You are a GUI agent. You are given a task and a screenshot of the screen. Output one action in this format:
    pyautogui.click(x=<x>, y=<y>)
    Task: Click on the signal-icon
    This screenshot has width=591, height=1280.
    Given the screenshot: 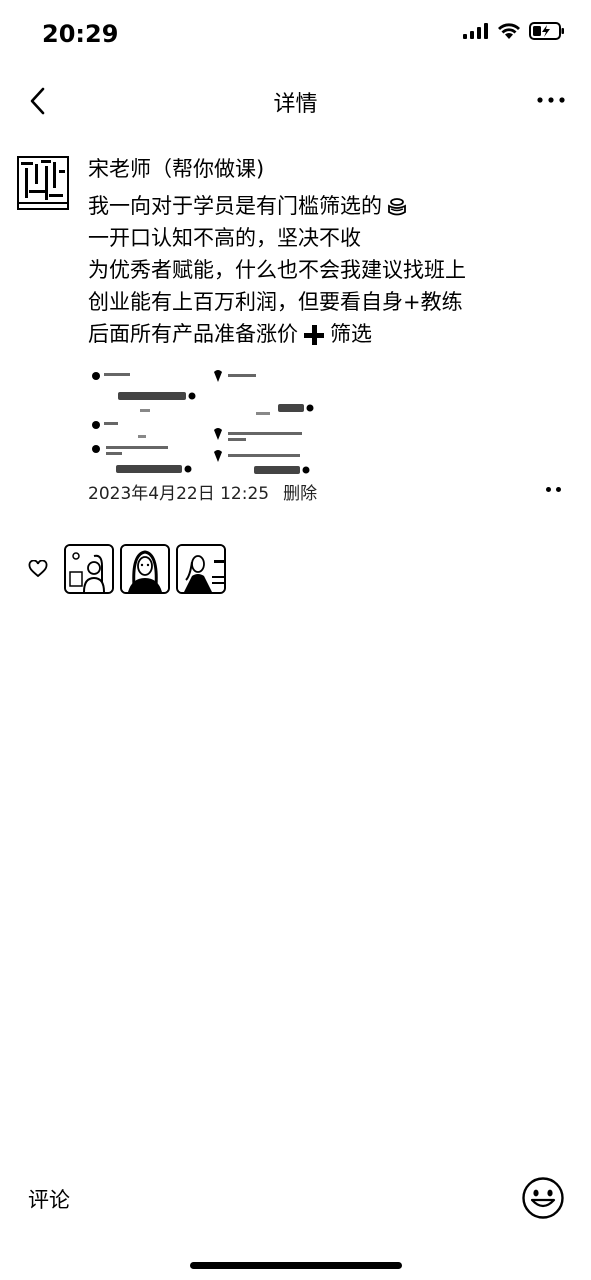 What is the action you would take?
    pyautogui.click(x=475, y=31)
    